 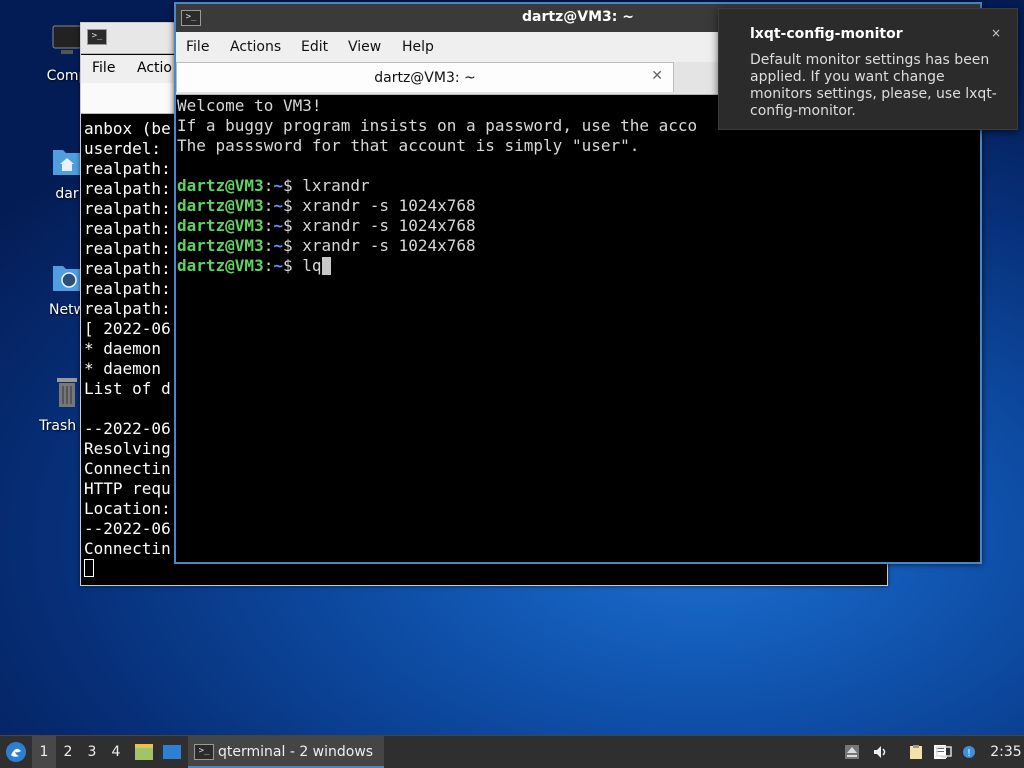 I want to click on clipboard-icon, so click(x=916, y=752).